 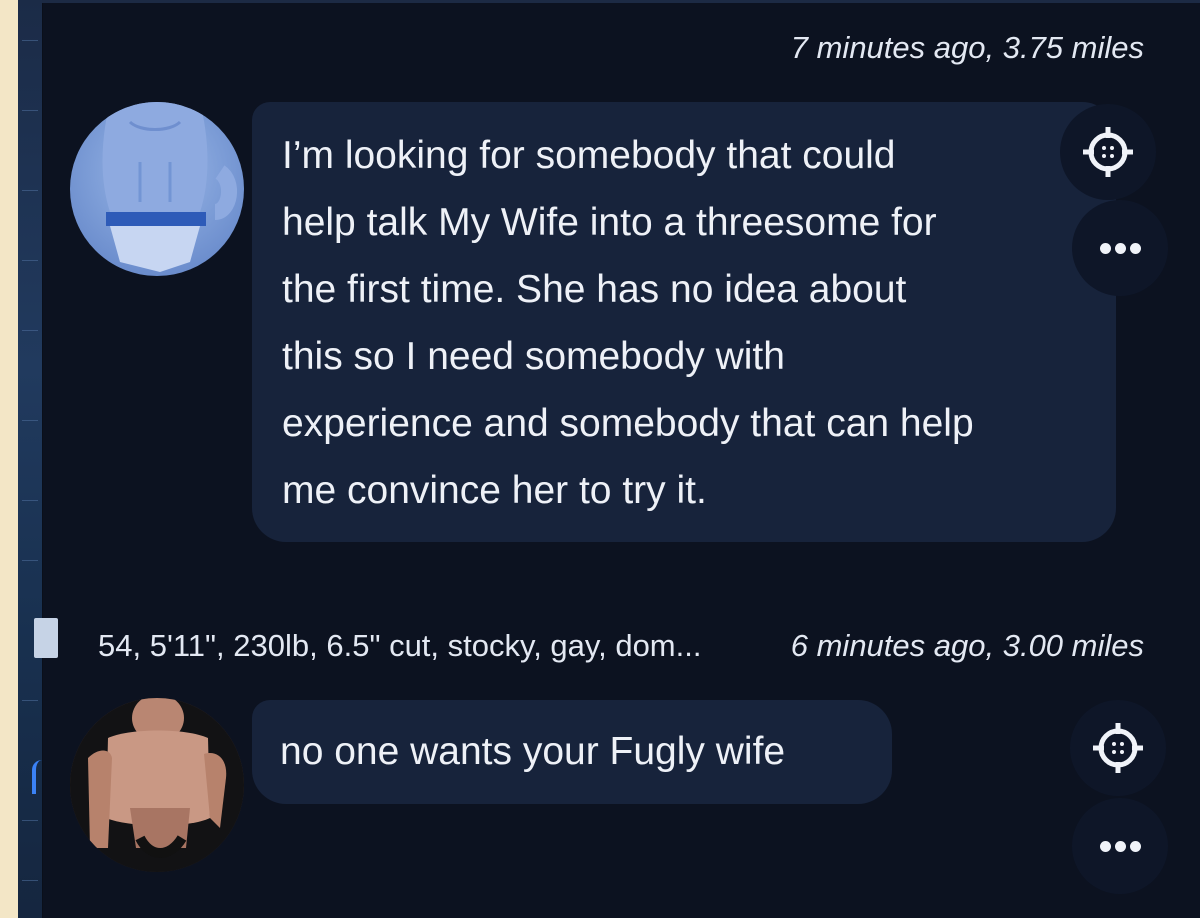 What do you see at coordinates (589, 155) in the screenshot?
I see `message-line: I’m looking for somebody that could` at bounding box center [589, 155].